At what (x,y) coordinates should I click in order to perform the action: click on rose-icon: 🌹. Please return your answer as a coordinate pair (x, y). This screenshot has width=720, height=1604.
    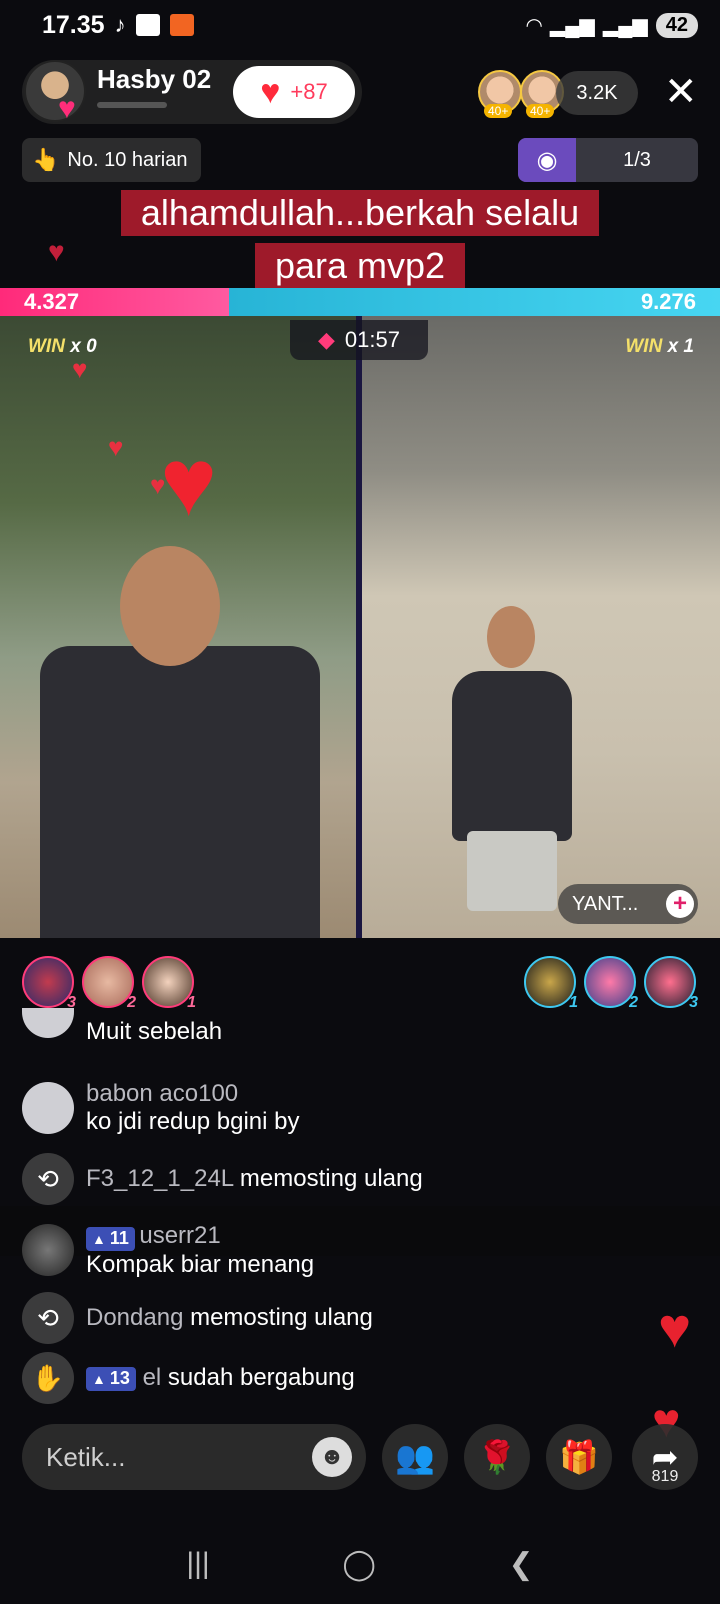
    Looking at the image, I should click on (497, 1457).